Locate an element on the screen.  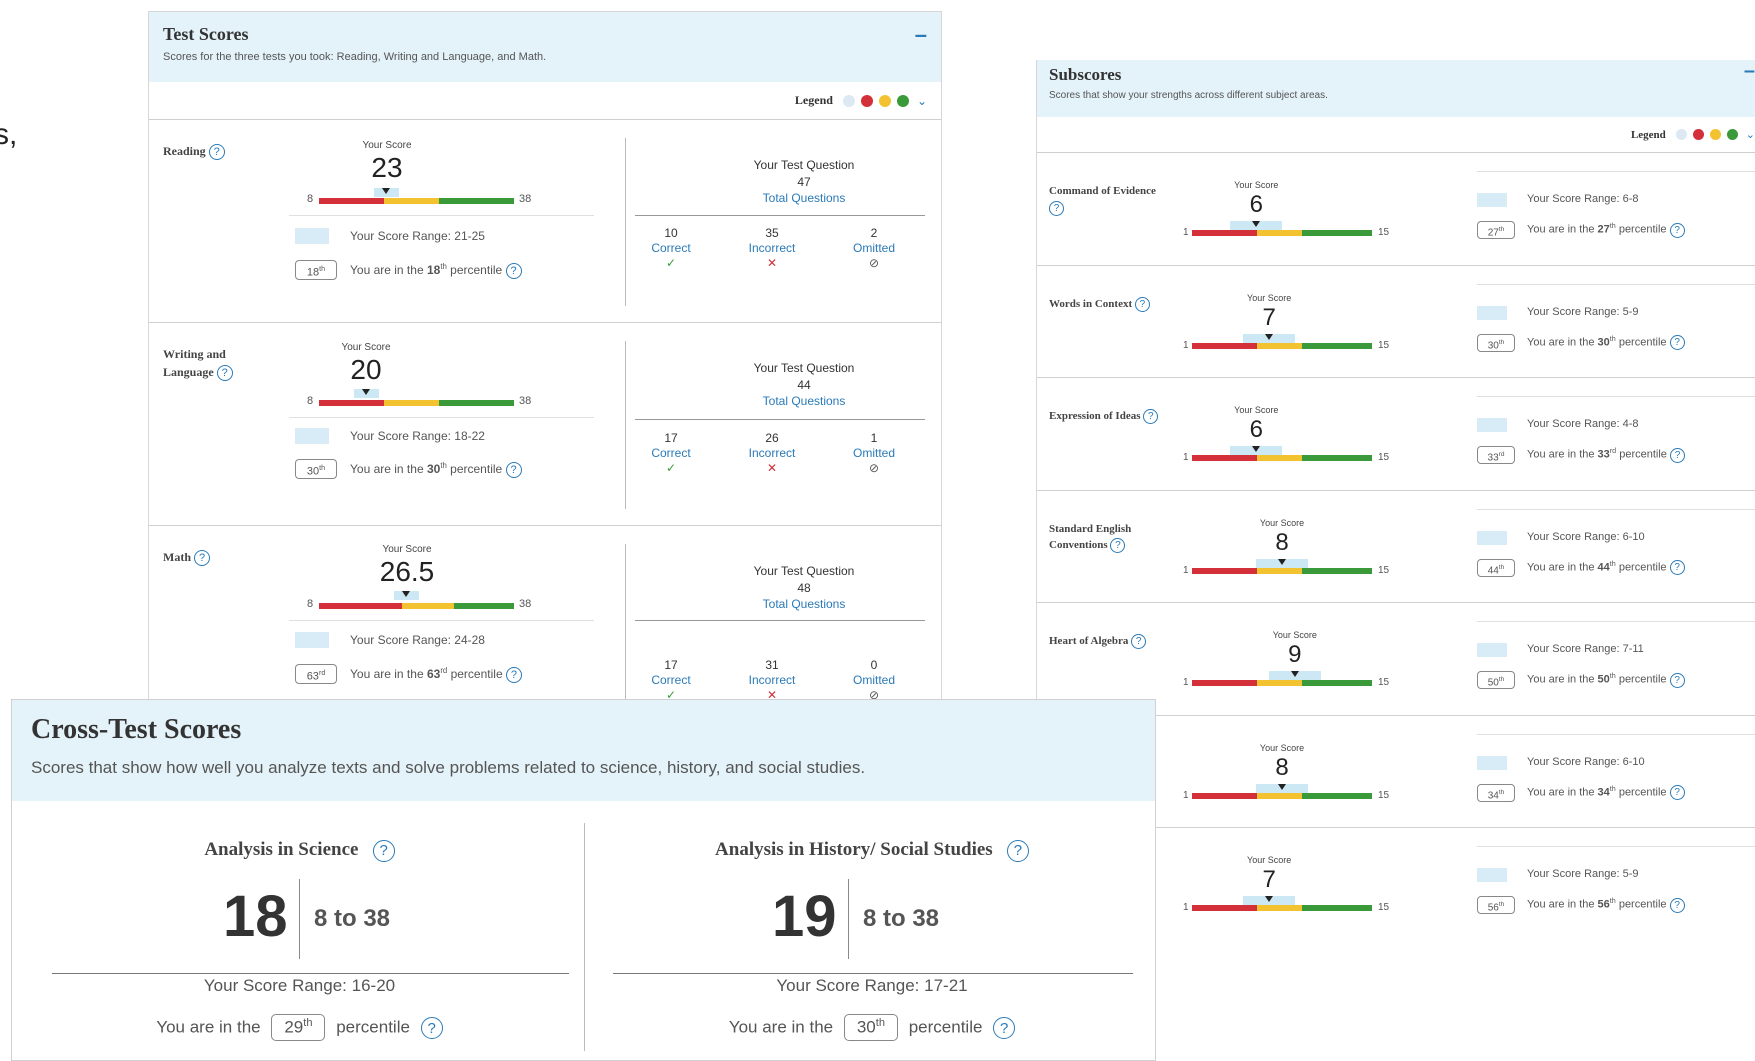
subscore-name: Command of Evidence ? is located at coordinates (1102, 200).